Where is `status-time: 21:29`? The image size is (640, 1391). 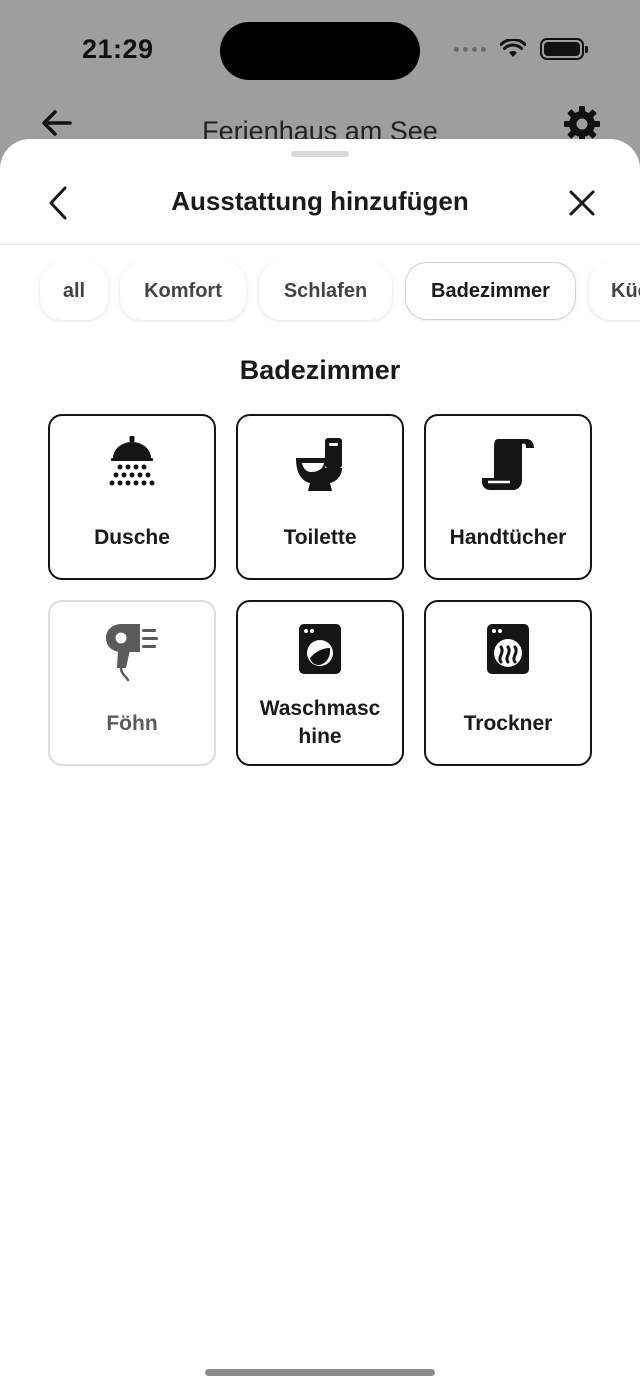
status-time: 21:29 is located at coordinates (118, 49).